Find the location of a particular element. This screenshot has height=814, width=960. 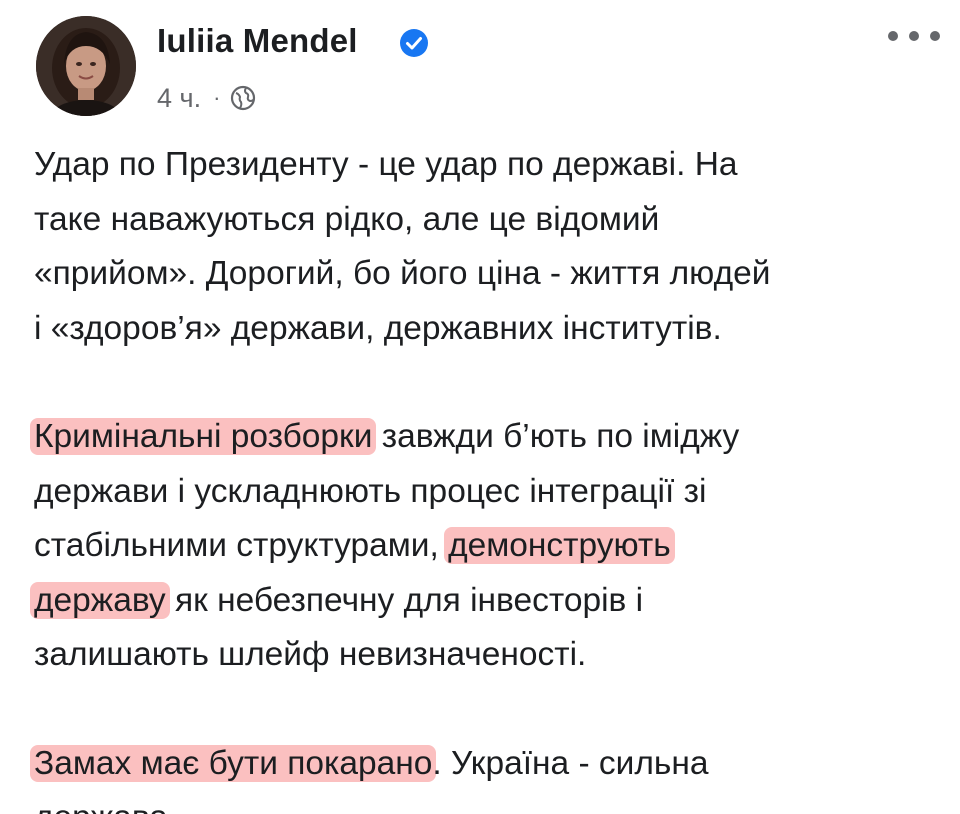

text-span: завжди б’ють по іміджу is located at coordinates (556, 436).